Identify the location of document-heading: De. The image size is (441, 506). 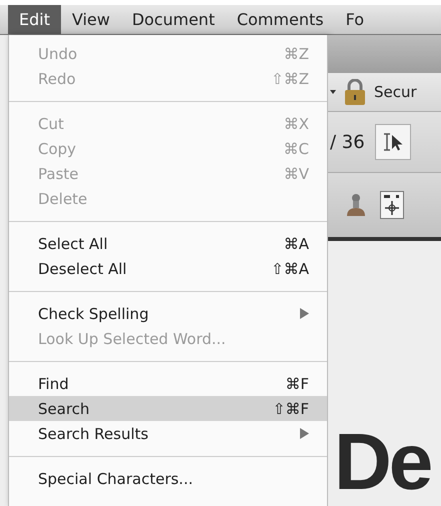
(382, 462).